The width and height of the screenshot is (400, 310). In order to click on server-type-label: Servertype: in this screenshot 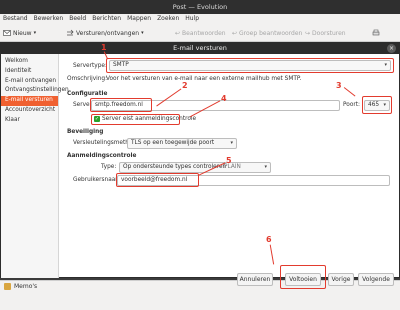, I will do `click(90, 66)`.